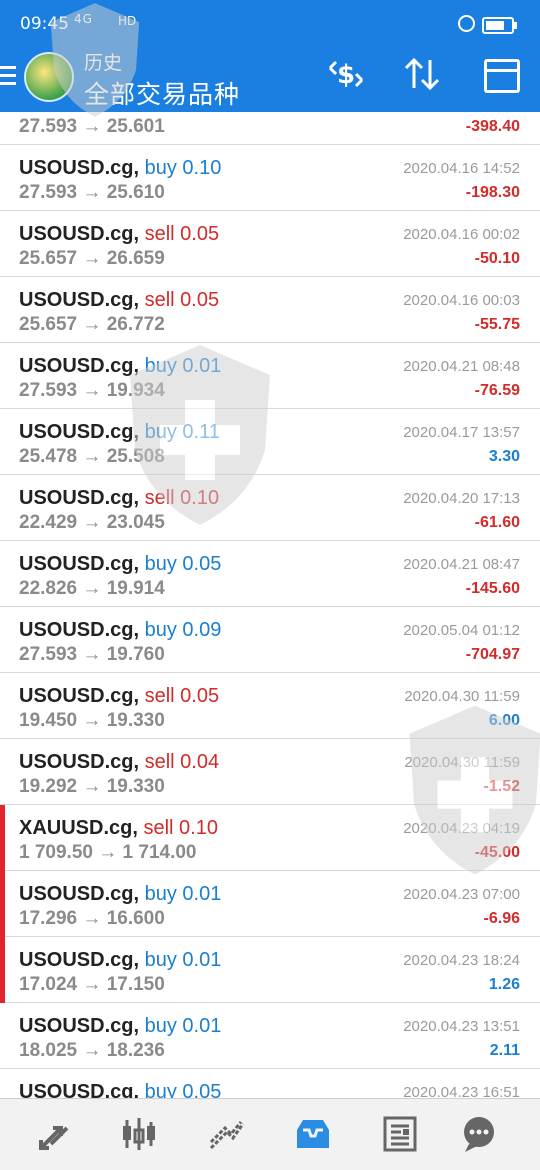 Image resolution: width=540 pixels, height=1170 pixels. I want to click on battery-icon, so click(499, 25).